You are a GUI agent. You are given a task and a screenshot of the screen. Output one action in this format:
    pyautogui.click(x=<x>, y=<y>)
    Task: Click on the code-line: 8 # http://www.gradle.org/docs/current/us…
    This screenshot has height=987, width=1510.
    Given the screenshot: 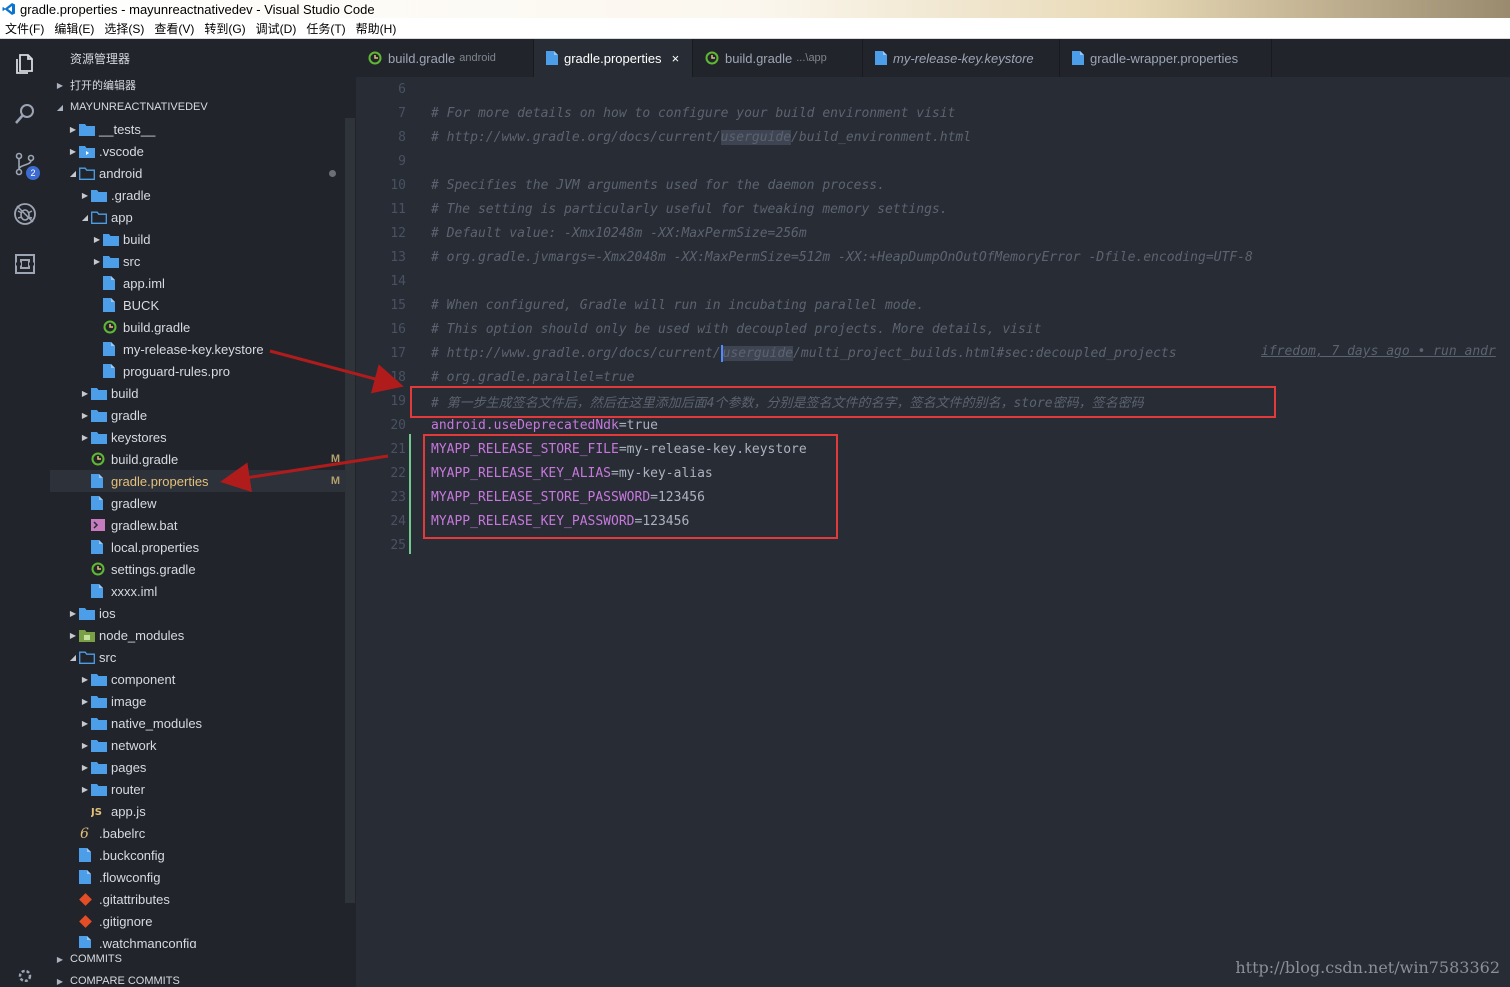 What is the action you would take?
    pyautogui.click(x=933, y=137)
    